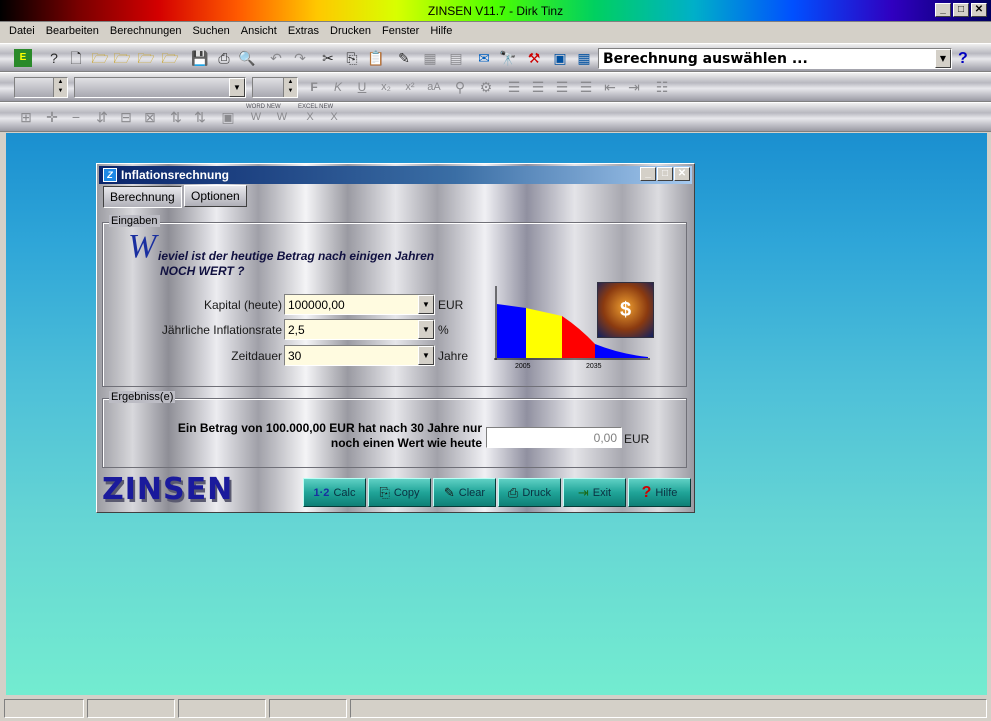 The image size is (991, 721). Describe the element at coordinates (150, 117) in the screenshot. I see `merge-cells-icon: ⊠` at that location.